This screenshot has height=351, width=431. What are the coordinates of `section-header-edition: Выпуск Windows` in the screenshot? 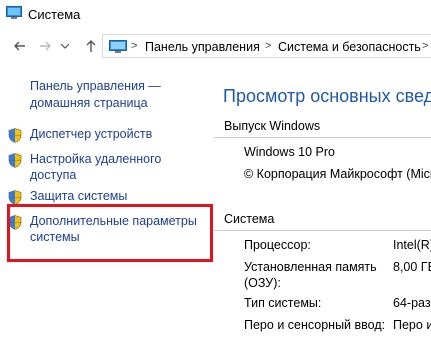 It's located at (272, 126).